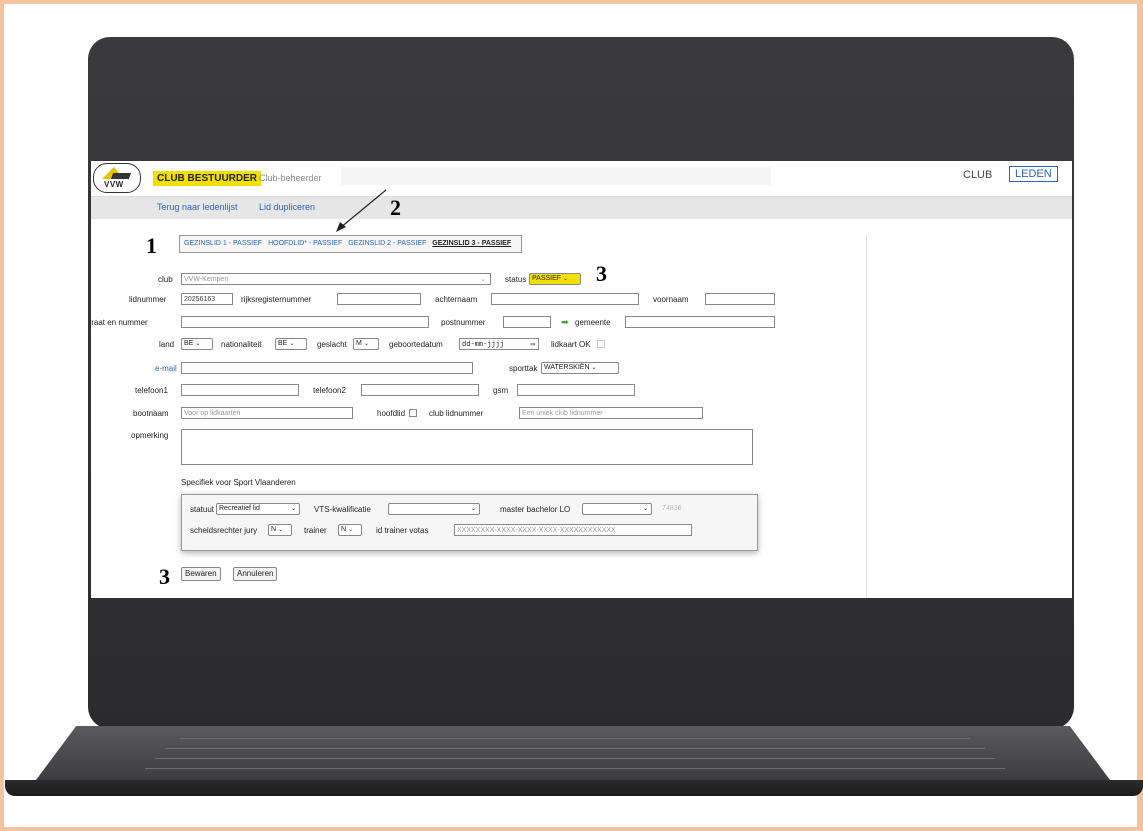 The height and width of the screenshot is (831, 1143). Describe the element at coordinates (207, 299) in the screenshot. I see `lidnummer-field: 20256163` at that location.